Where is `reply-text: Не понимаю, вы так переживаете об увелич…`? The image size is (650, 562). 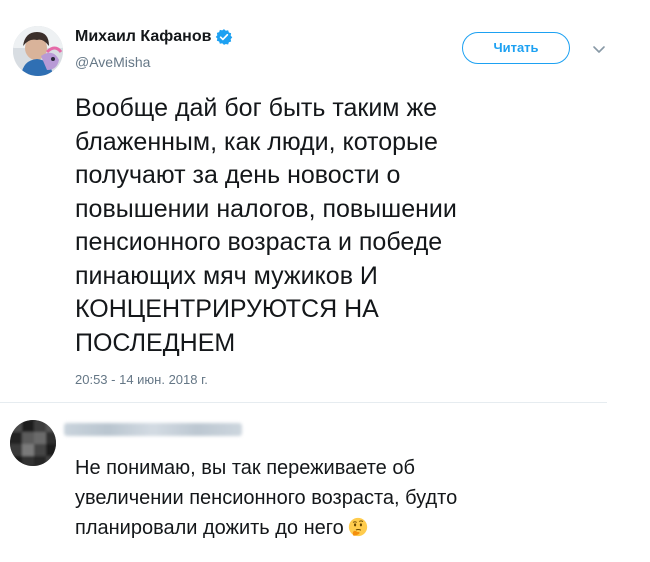 reply-text: Не понимаю, вы так переживаете об увелич… is located at coordinates (335, 498).